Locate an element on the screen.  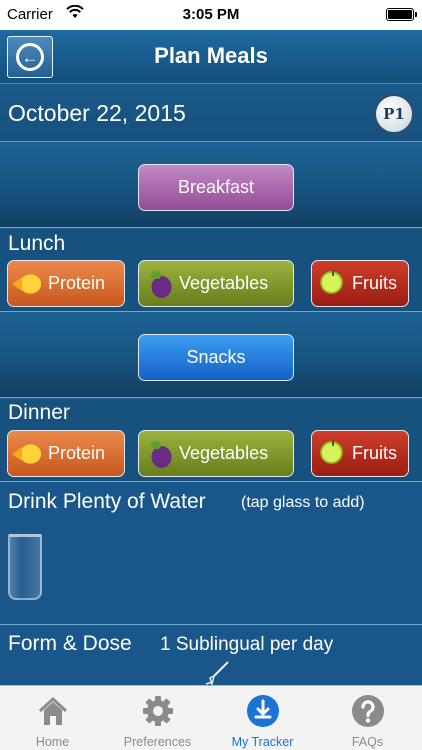
tab-home-label: Home is located at coordinates (52, 742).